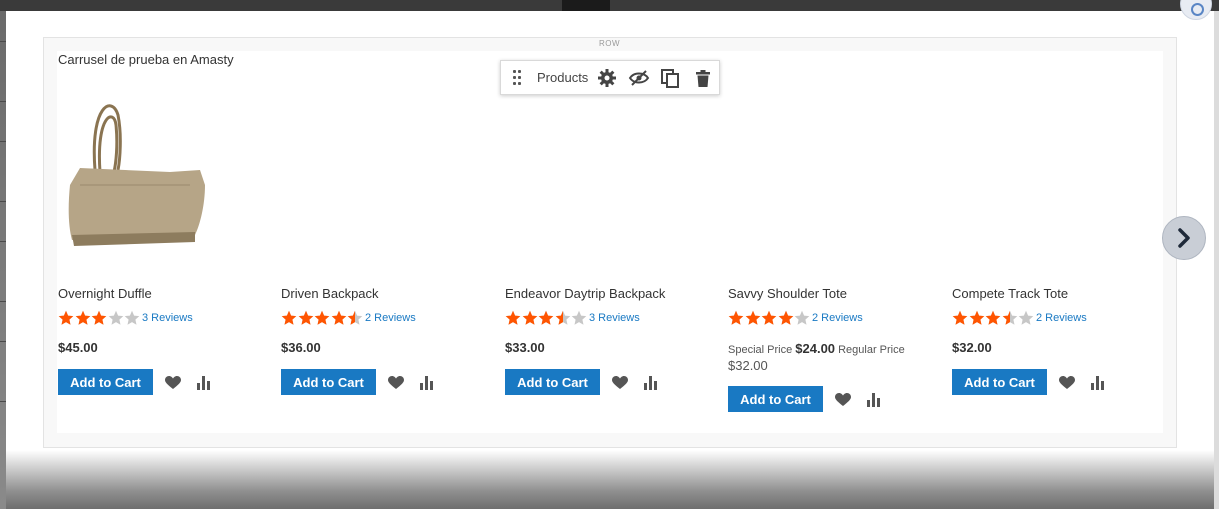 Image resolution: width=1219 pixels, height=509 pixels. Describe the element at coordinates (1010, 293) in the screenshot. I see `product-name: Compete Track Tote` at that location.